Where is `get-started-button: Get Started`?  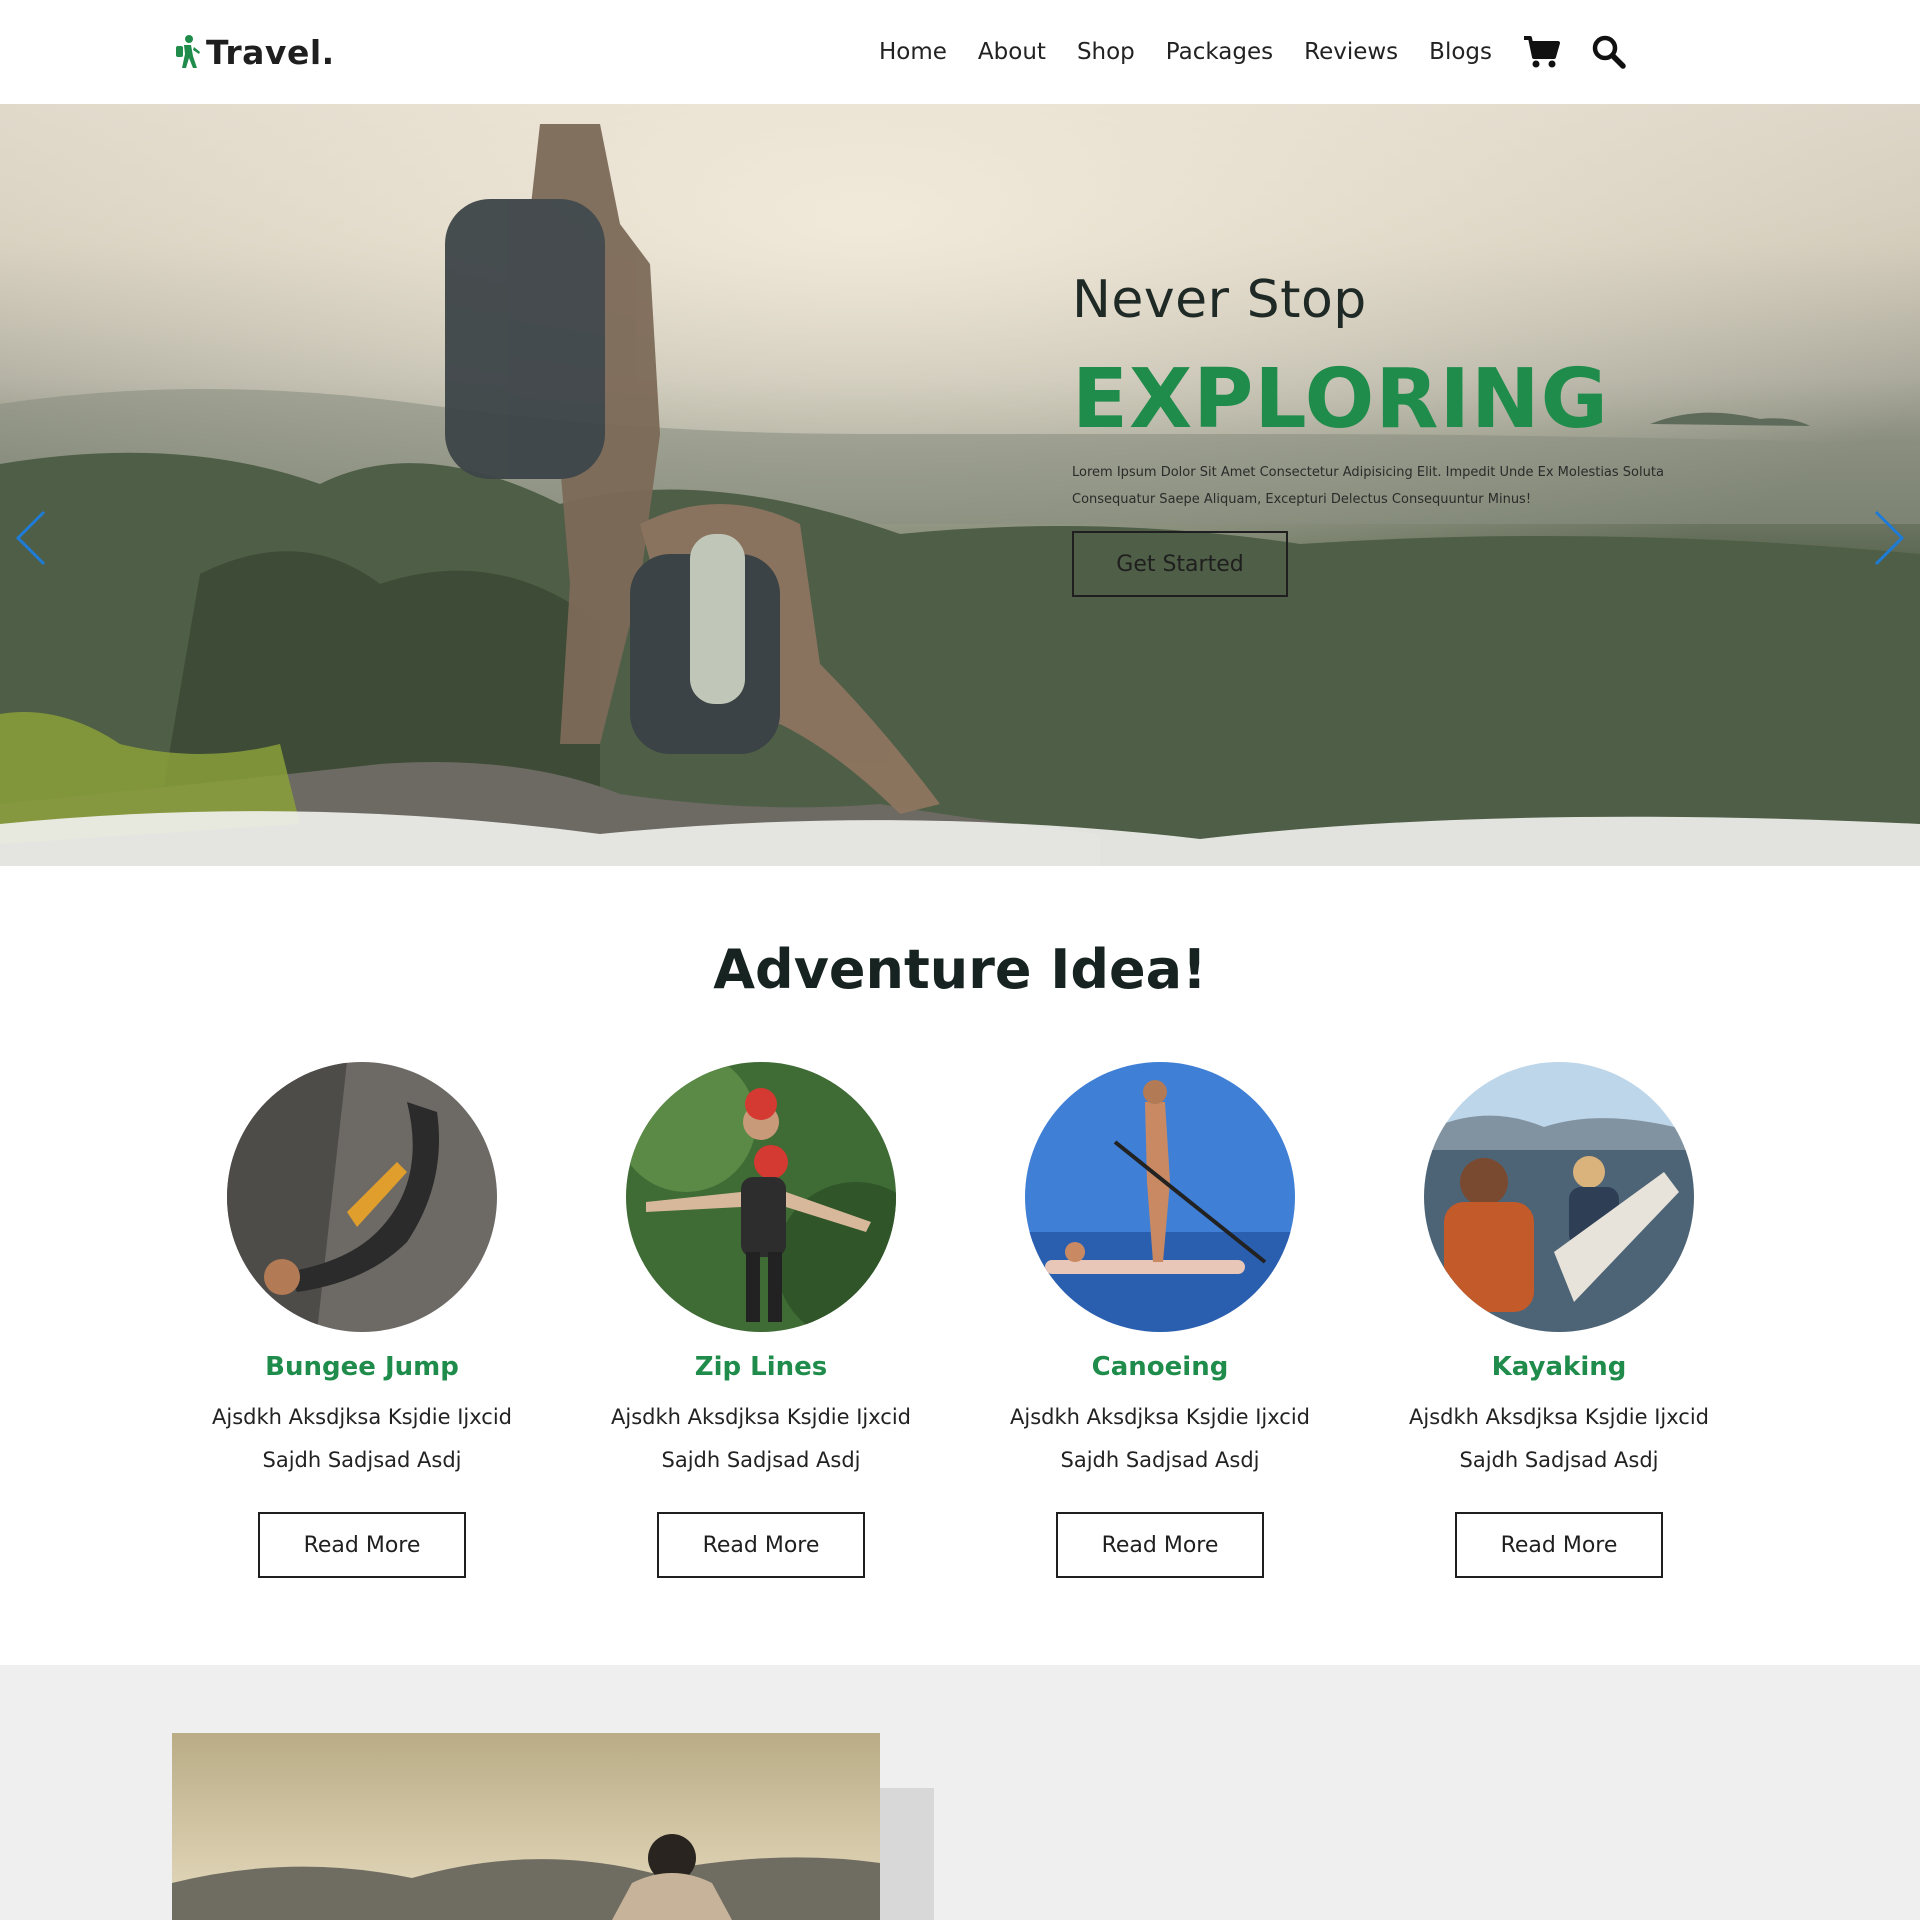 get-started-button: Get Started is located at coordinates (1180, 564).